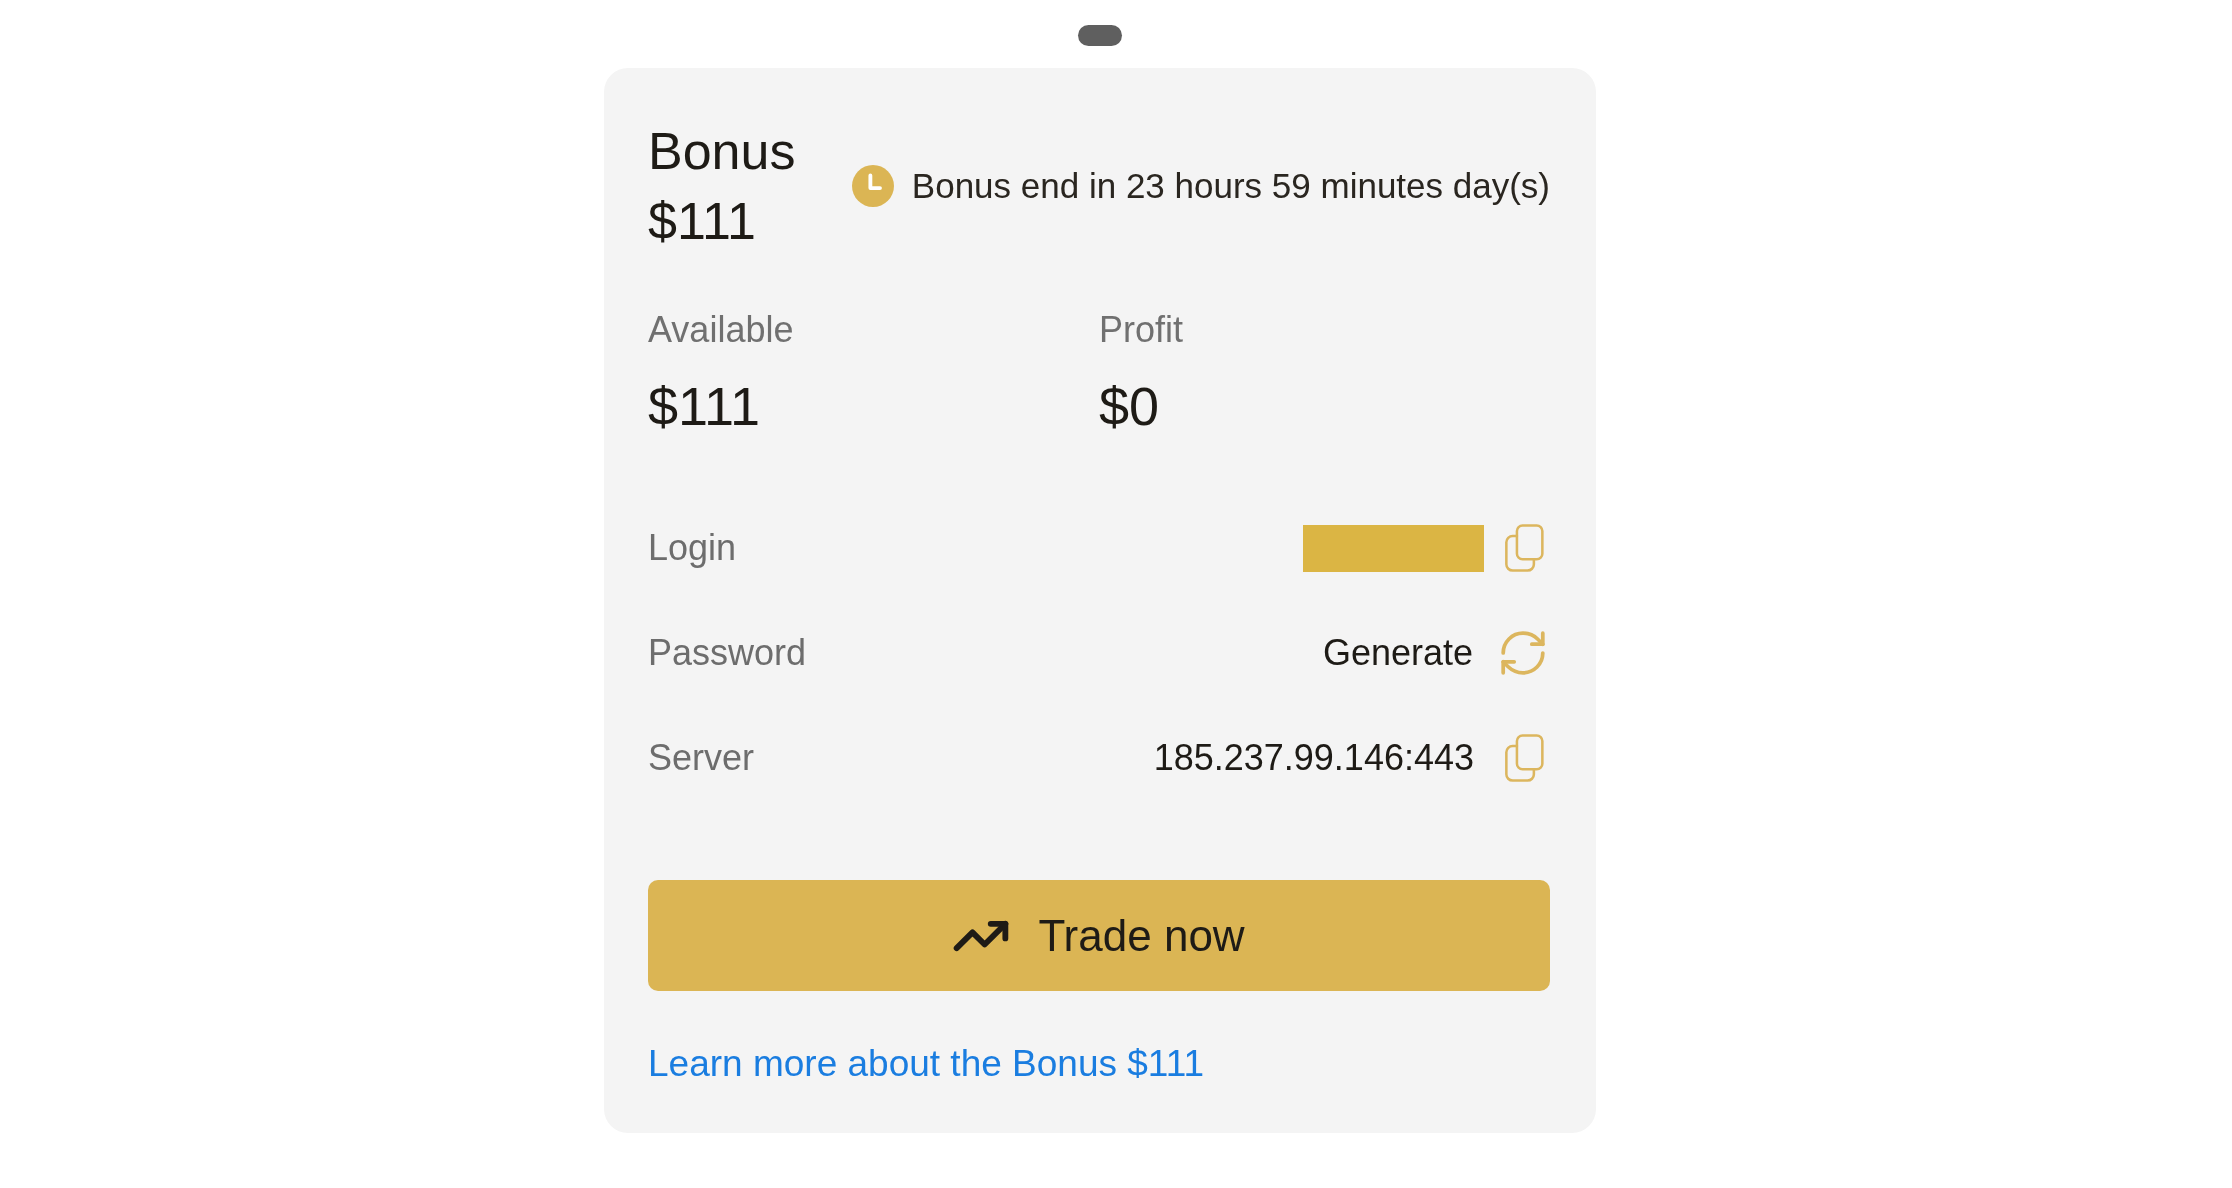 This screenshot has height=1188, width=2232. What do you see at coordinates (701, 758) in the screenshot?
I see `credential-label: Server` at bounding box center [701, 758].